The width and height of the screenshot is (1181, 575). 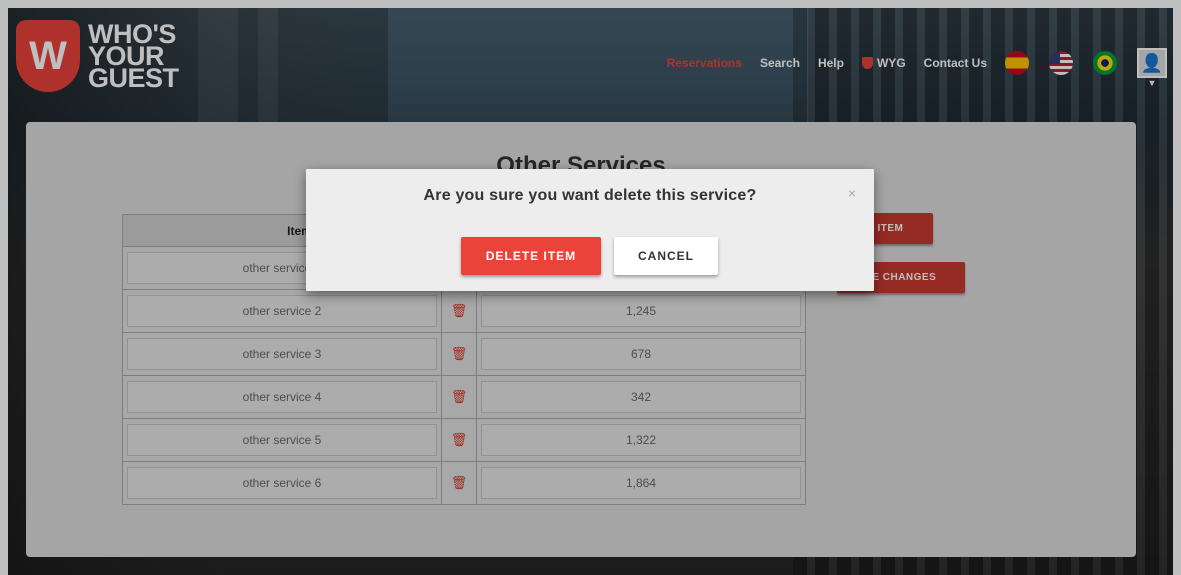 What do you see at coordinates (666, 256) in the screenshot?
I see `cancel-button: CANCEL` at bounding box center [666, 256].